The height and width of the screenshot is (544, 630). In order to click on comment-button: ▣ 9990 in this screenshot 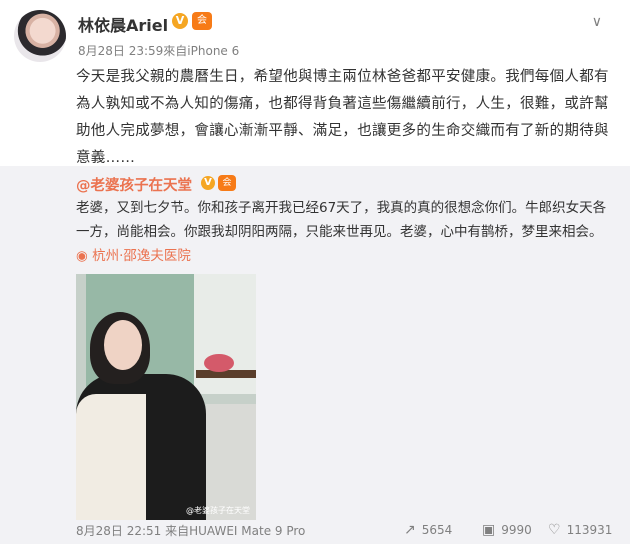, I will do `click(507, 530)`.